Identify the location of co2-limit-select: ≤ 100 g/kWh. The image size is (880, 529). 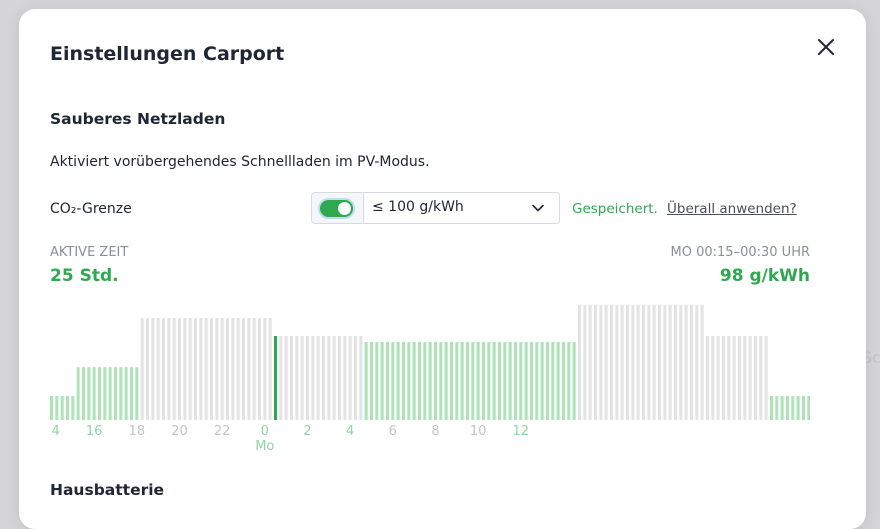
(461, 208).